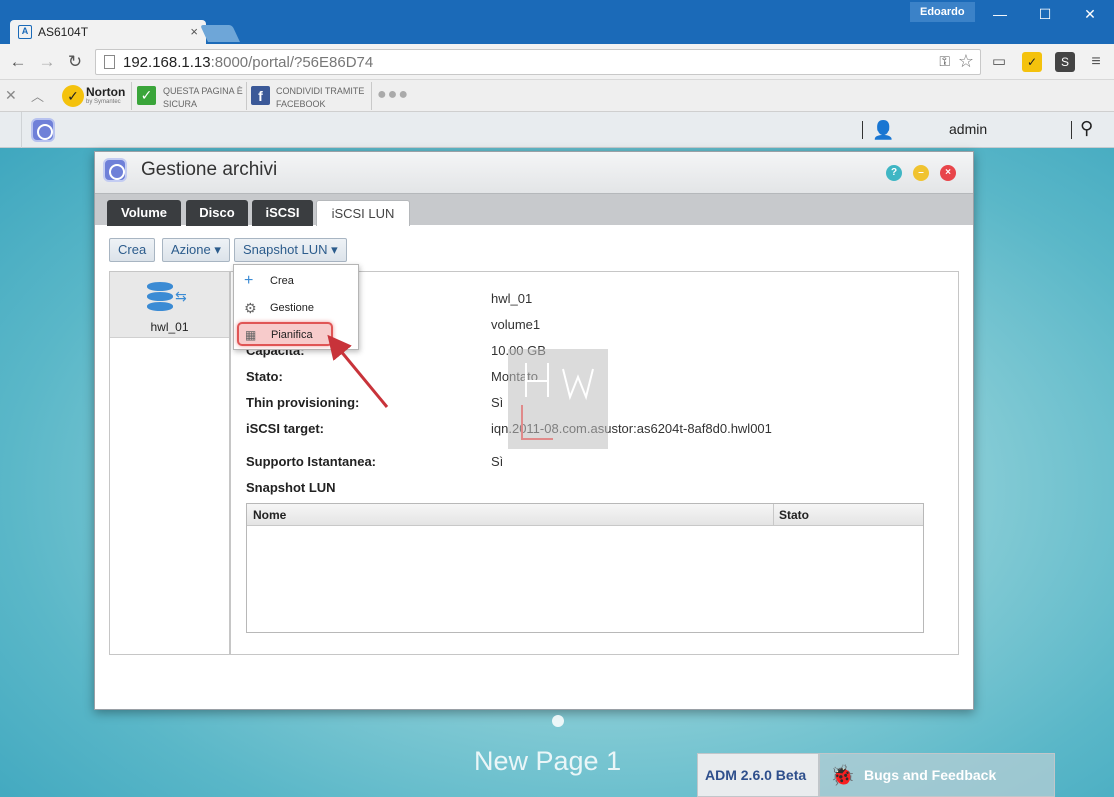  I want to click on share-text-1: CONDIVIDI TRAMITE, so click(320, 91).